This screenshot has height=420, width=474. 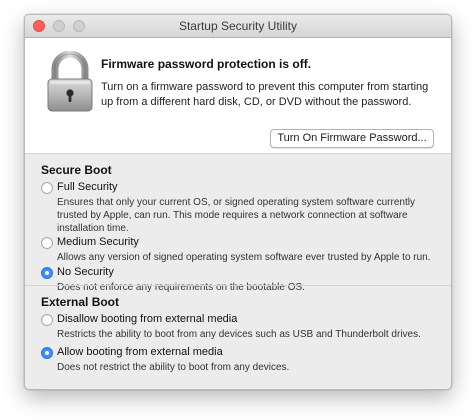 I want to click on disallow-external-boot-radio, so click(x=47, y=320).